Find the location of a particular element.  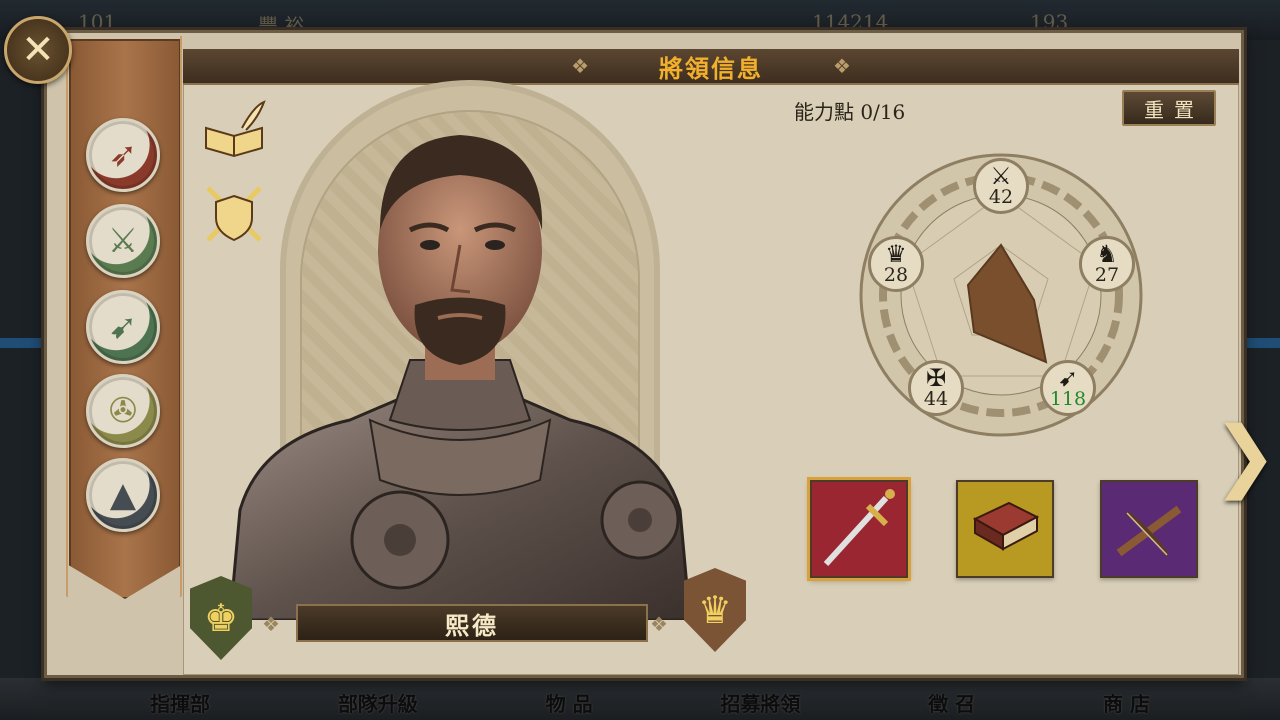

unit-archer-button: ➹ is located at coordinates (123, 327).